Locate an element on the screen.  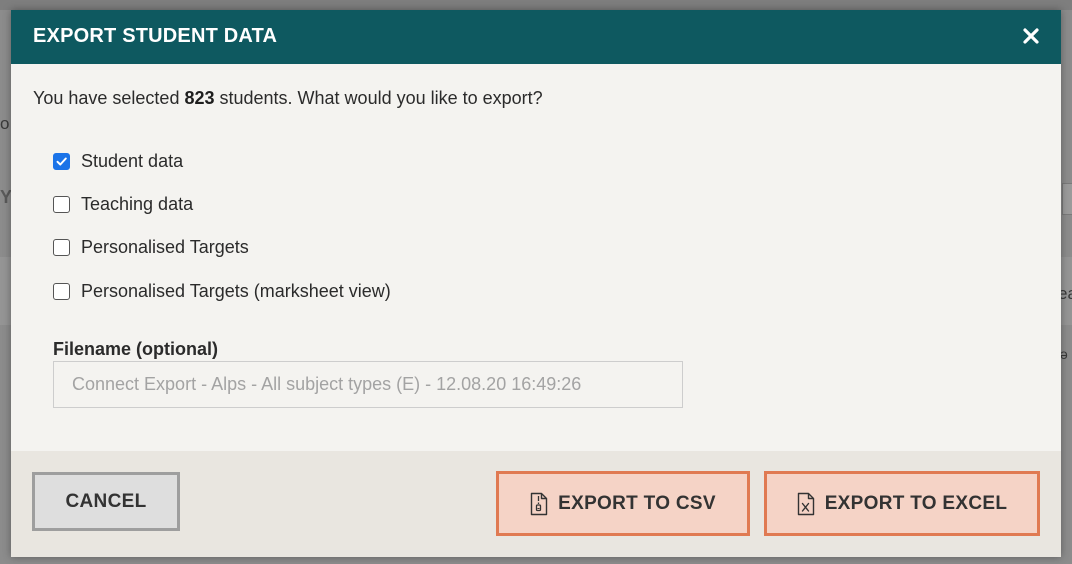
student-data-checkbox is located at coordinates (61, 161).